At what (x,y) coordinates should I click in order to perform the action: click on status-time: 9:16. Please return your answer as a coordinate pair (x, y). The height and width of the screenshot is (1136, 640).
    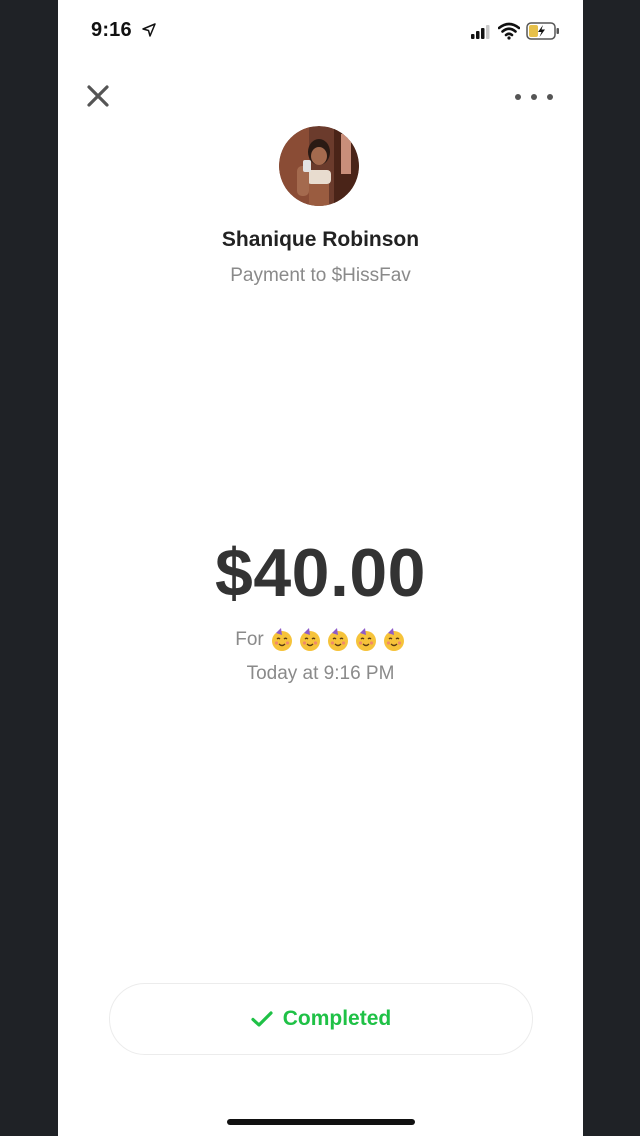
    Looking at the image, I should click on (111, 30).